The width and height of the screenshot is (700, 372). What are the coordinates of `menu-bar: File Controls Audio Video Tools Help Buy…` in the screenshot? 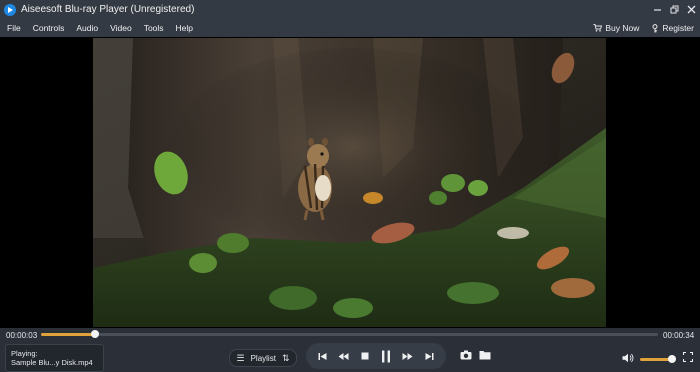 It's located at (350, 28).